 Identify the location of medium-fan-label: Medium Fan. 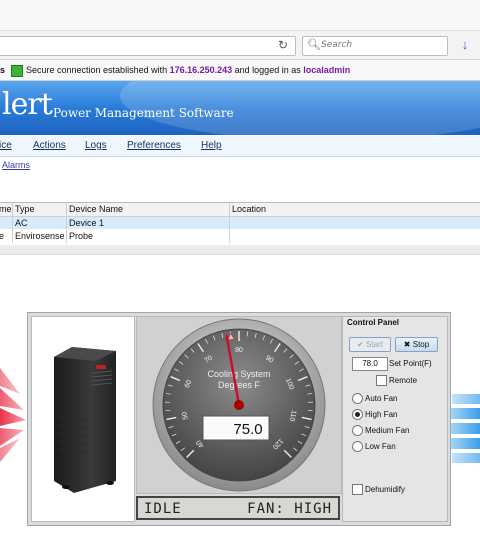
(387, 430).